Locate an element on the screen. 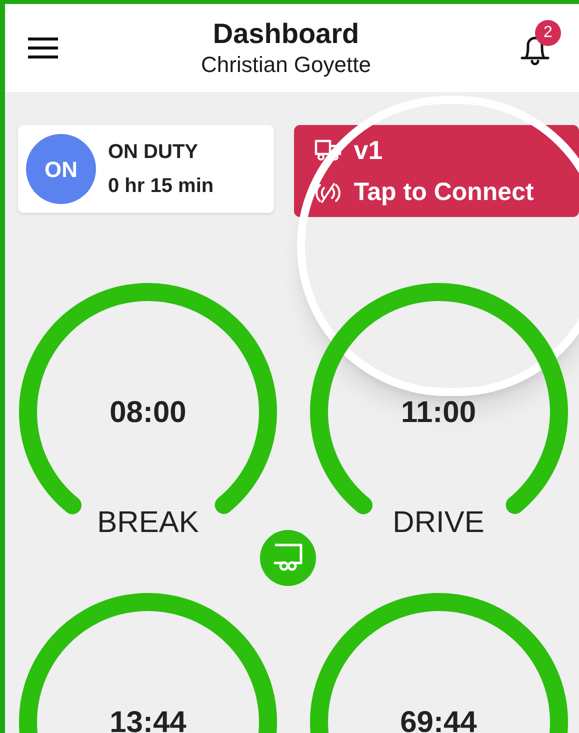 This screenshot has width=579, height=733. trailer-icon is located at coordinates (288, 558).